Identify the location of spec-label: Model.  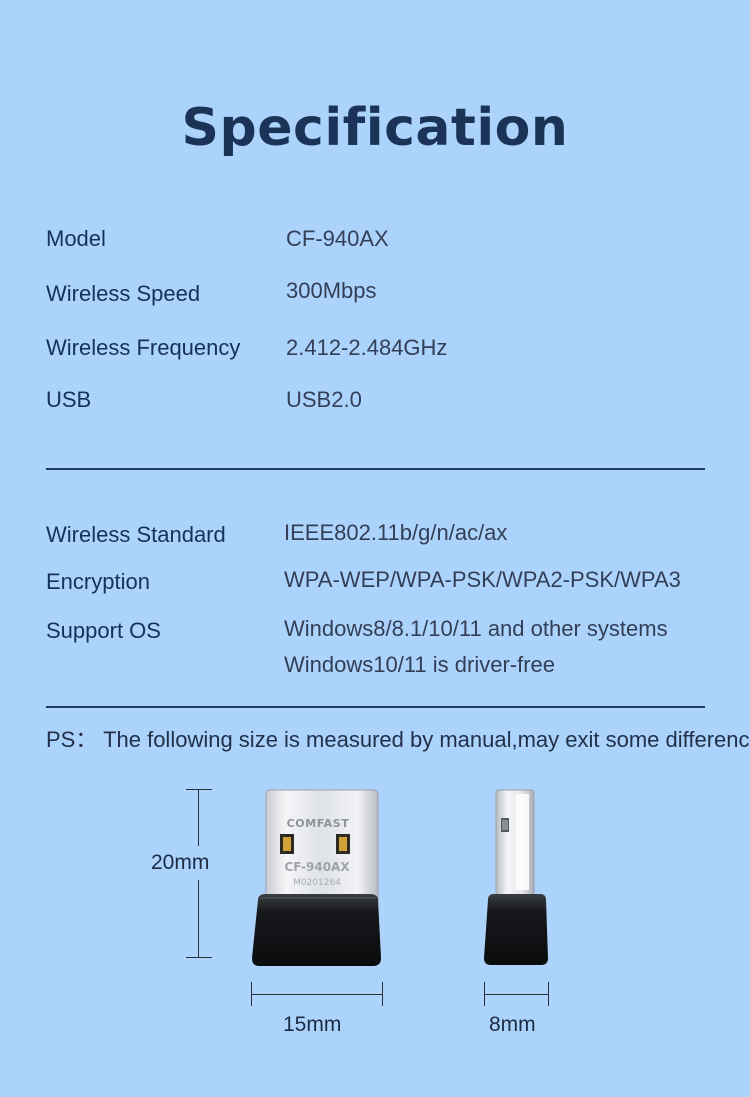
(76, 238).